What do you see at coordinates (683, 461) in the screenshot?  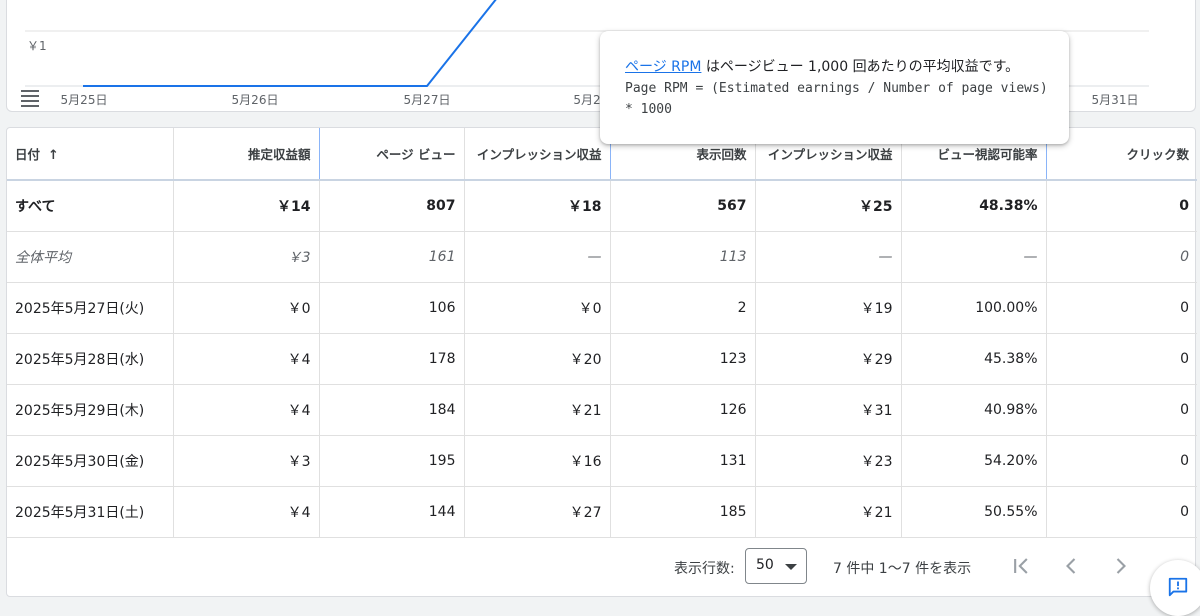 I see `table-cell: 131` at bounding box center [683, 461].